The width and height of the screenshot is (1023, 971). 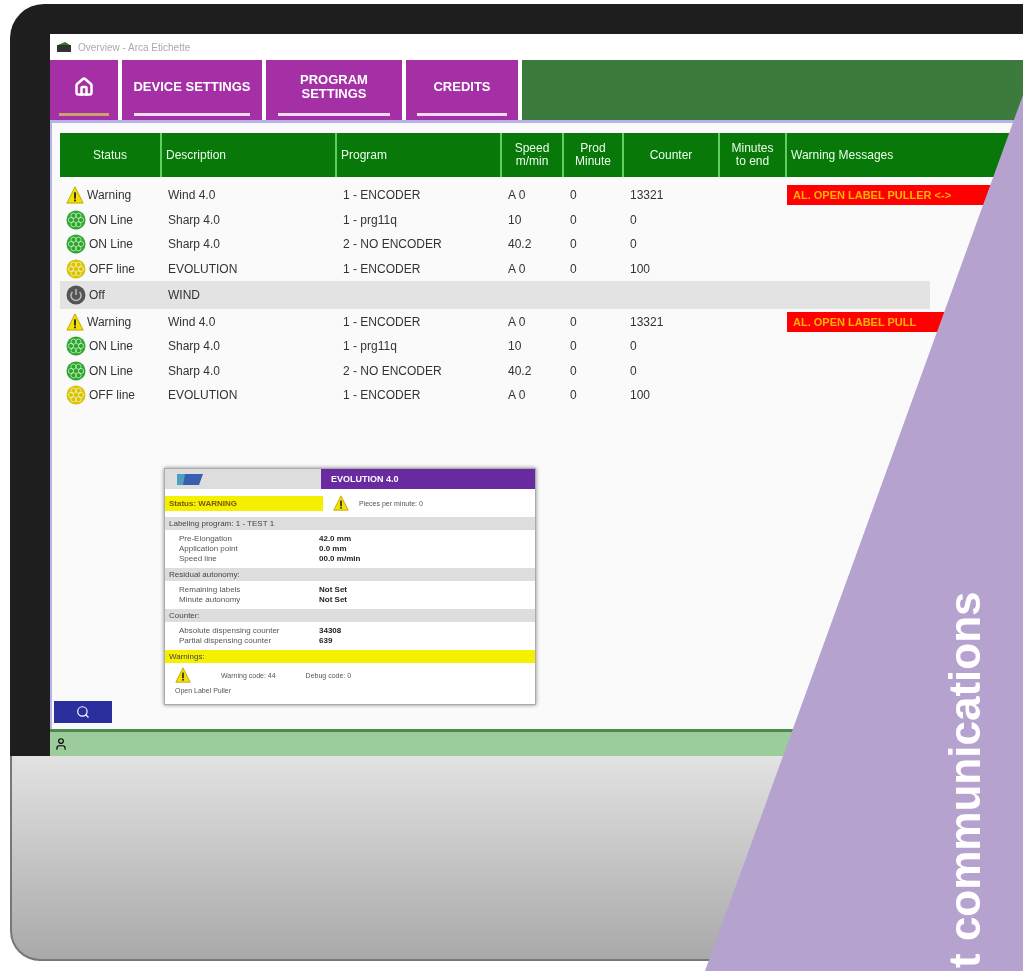 I want to click on item-value: 42.0 mm, so click(x=336, y=539).